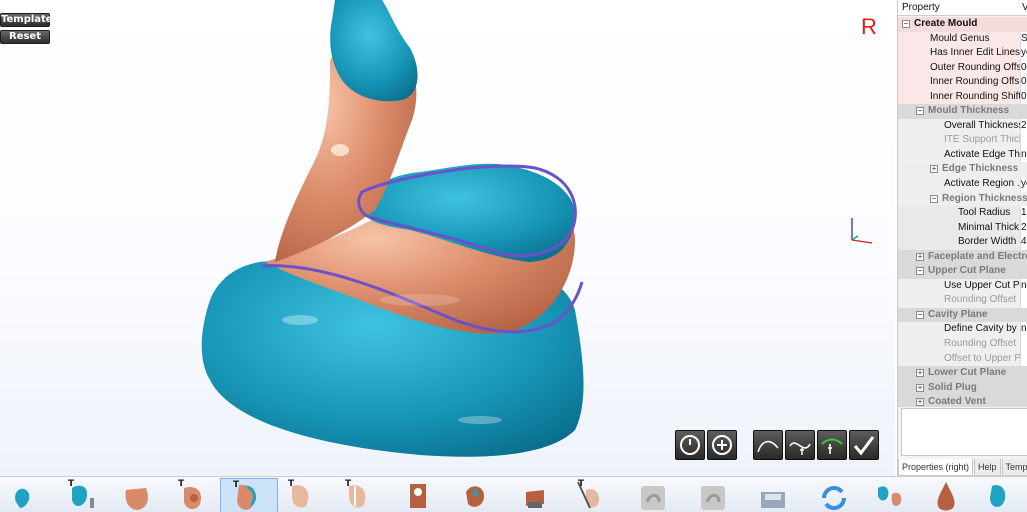  Describe the element at coordinates (984, 213) in the screenshot. I see `property-label: Tool Radius` at that location.